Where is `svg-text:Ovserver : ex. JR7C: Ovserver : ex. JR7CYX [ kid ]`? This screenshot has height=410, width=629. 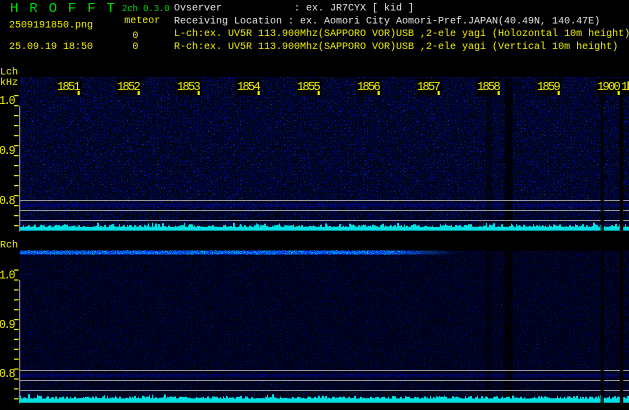
svg-text:Ovserver : ex. JR7C: Ovserver : ex. JR7CYX [ kid ] is located at coordinates (294, 9).